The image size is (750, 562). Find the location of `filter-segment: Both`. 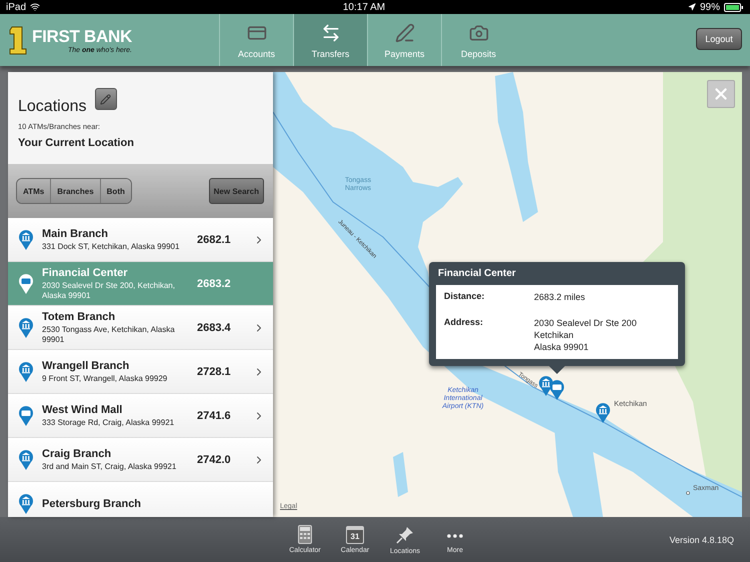

filter-segment: Both is located at coordinates (115, 191).